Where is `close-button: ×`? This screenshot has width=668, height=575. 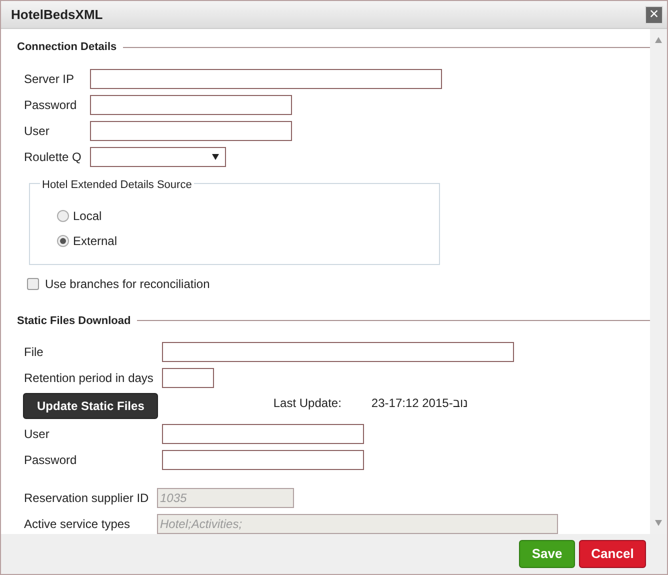
close-button: × is located at coordinates (654, 15).